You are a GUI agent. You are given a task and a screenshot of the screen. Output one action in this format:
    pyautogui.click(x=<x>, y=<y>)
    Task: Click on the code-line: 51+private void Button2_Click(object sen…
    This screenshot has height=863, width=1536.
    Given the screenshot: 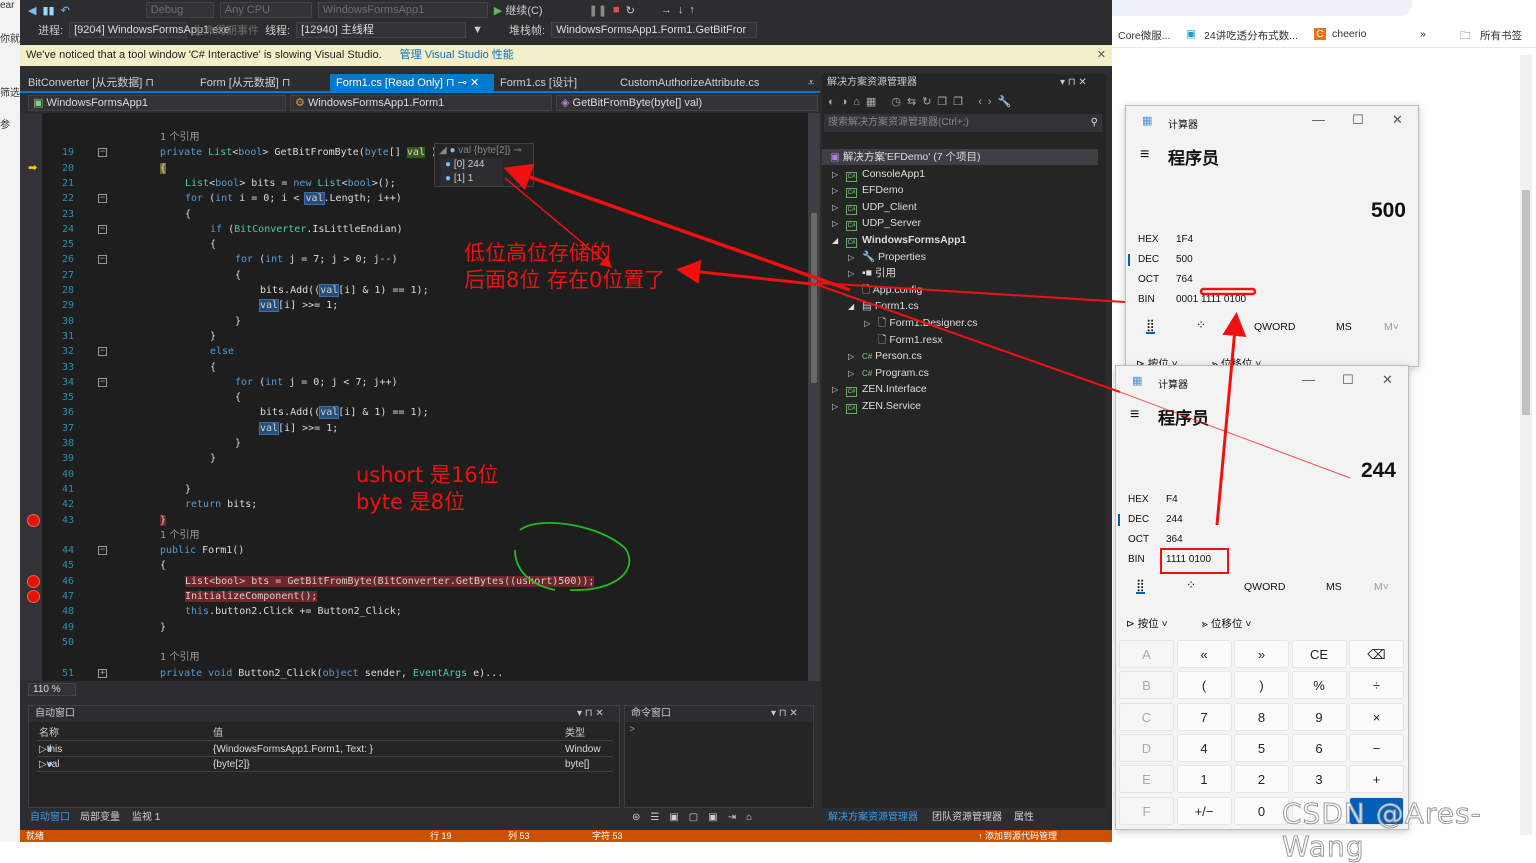 What is the action you would take?
    pyautogui.click(x=415, y=673)
    